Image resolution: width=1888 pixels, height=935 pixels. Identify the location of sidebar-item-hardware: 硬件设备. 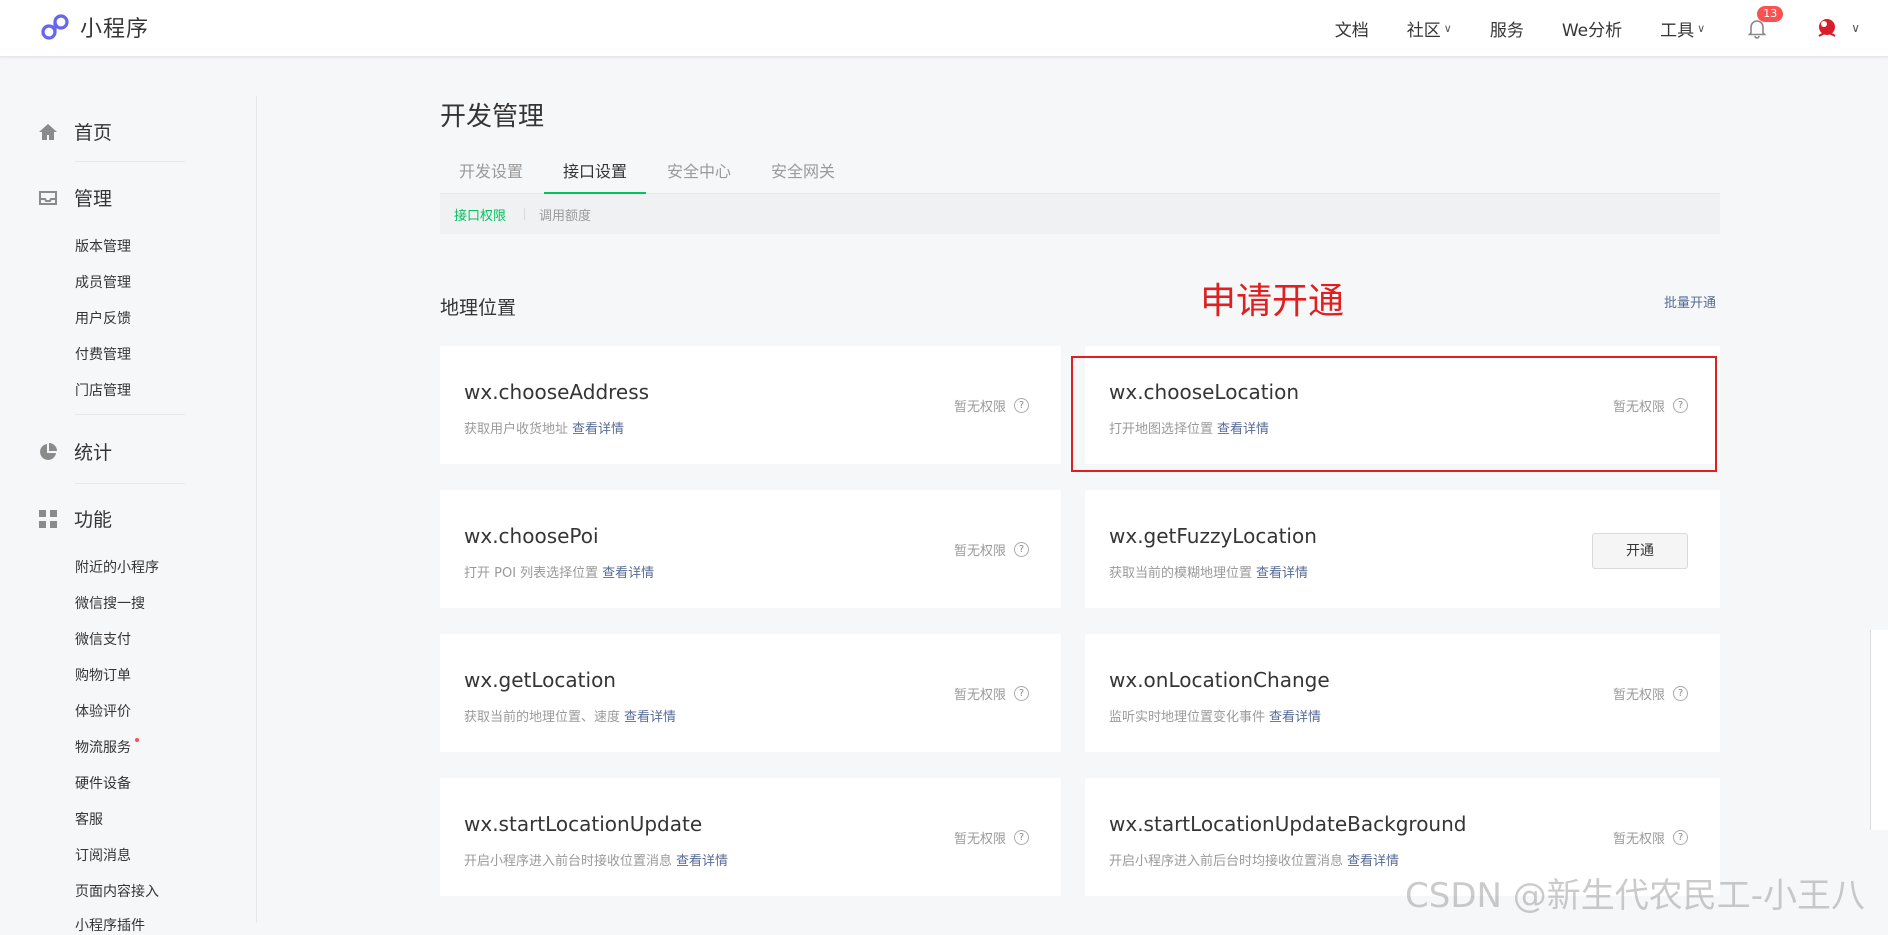
(103, 783).